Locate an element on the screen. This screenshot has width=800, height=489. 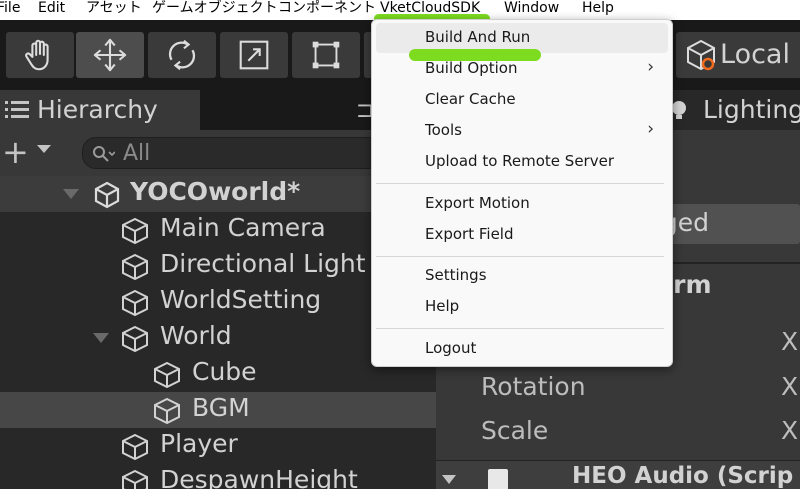
menu-assets: アセット is located at coordinates (114, 10).